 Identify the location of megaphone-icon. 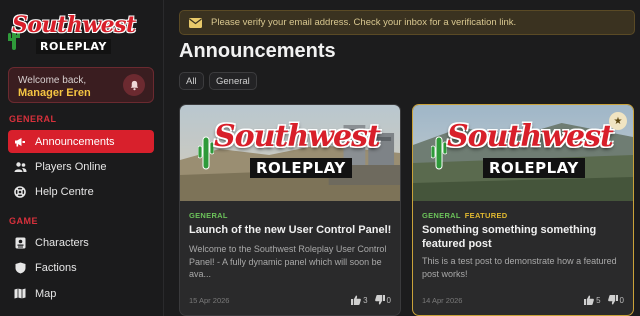
(20, 142).